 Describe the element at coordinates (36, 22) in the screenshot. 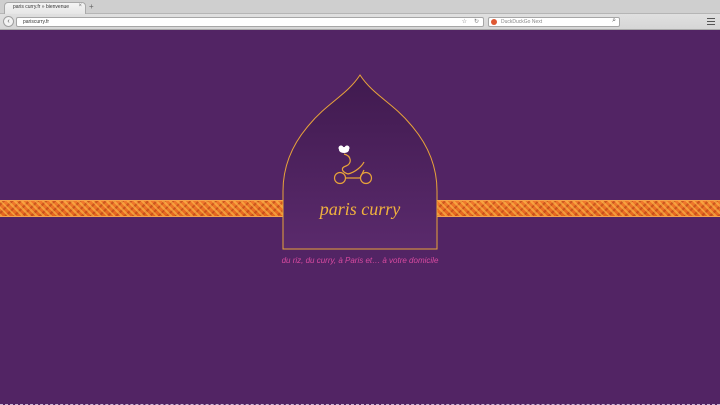

I see `url-text: pariscurry.fr` at that location.